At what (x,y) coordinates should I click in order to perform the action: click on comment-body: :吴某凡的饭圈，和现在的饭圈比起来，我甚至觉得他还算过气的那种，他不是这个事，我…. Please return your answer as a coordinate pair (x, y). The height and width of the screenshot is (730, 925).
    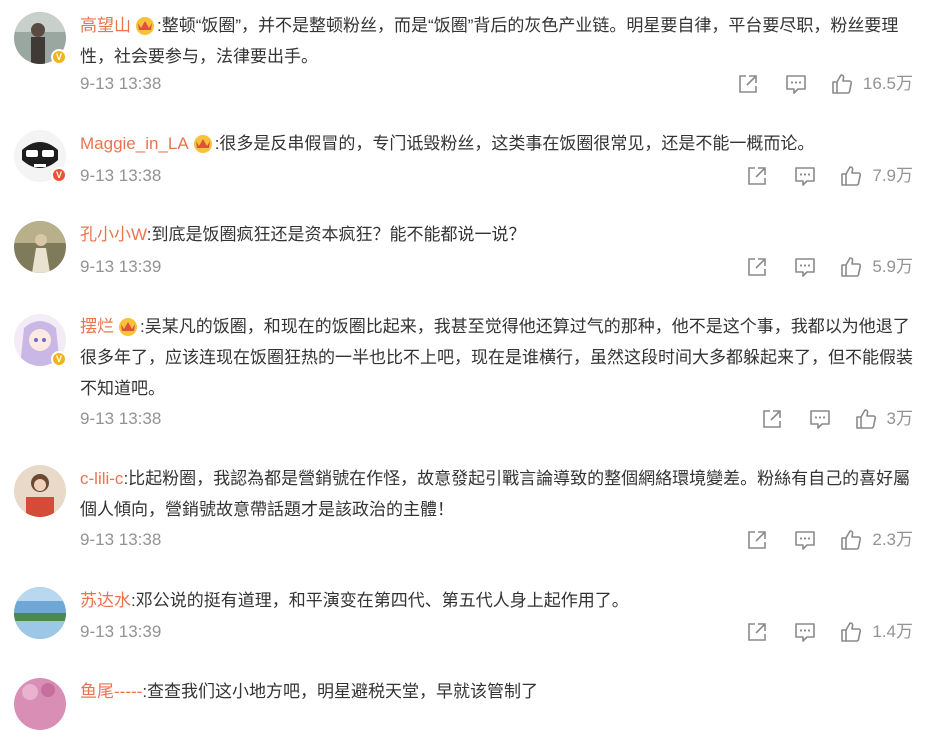
    Looking at the image, I should click on (496, 357).